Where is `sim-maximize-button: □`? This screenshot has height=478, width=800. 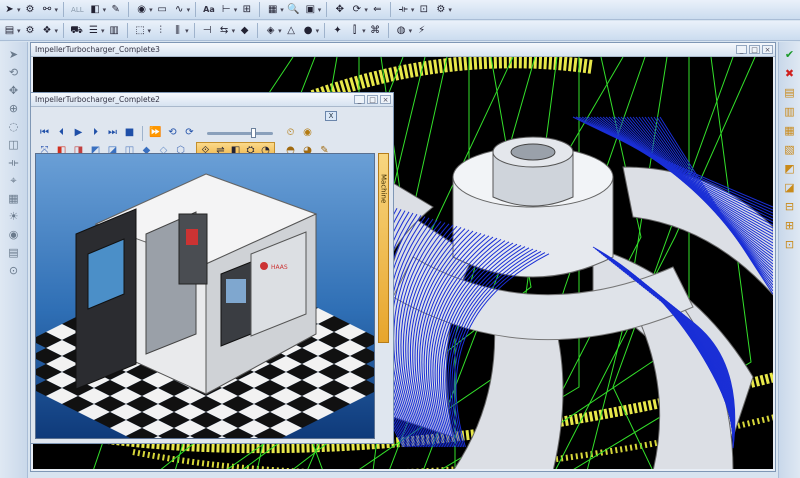
sim-maximize-button: □ is located at coordinates (372, 99).